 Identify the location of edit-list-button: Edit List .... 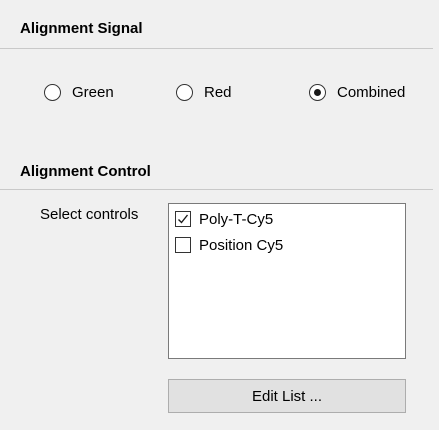
(287, 396).